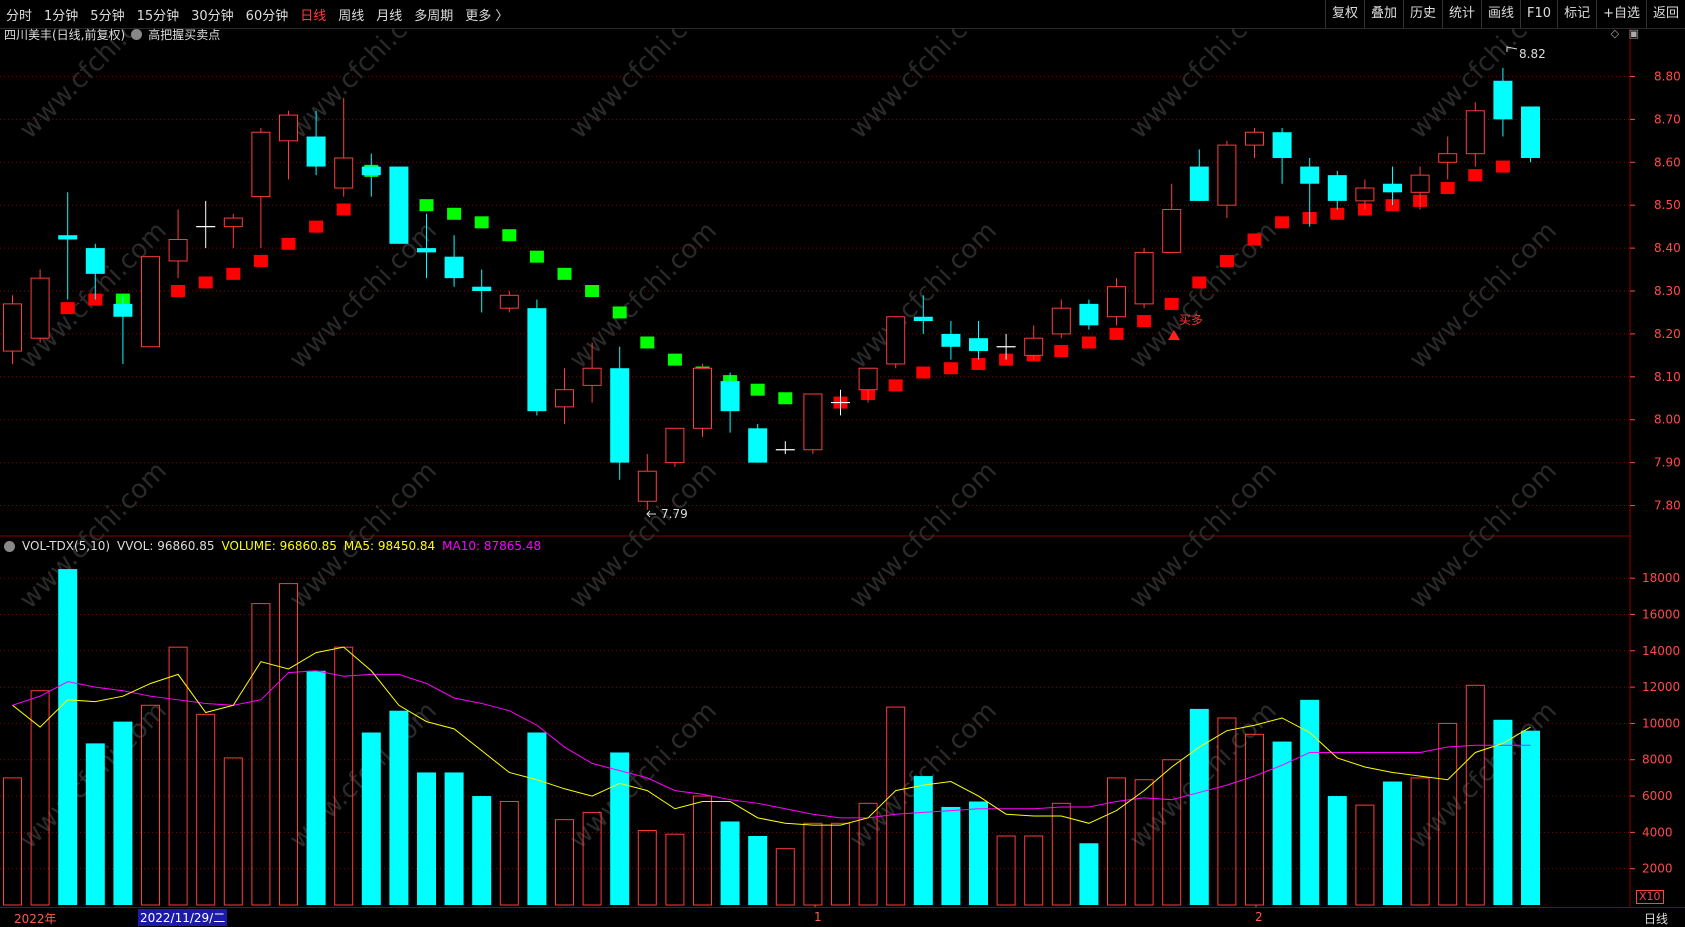 Image resolution: width=1685 pixels, height=927 pixels. I want to click on tool-button-0: 复权, so click(1344, 14).